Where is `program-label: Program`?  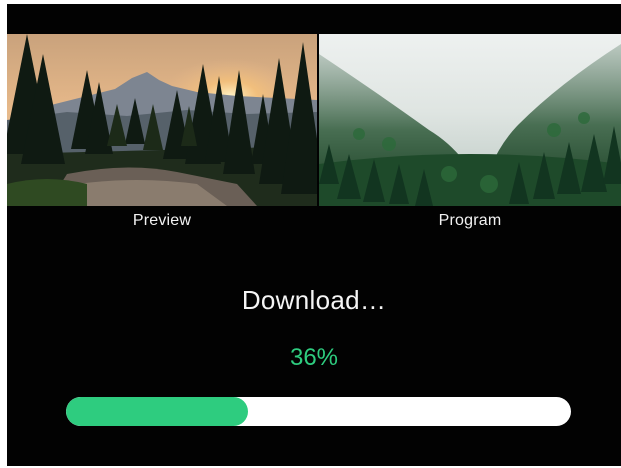
program-label: Program is located at coordinates (470, 220).